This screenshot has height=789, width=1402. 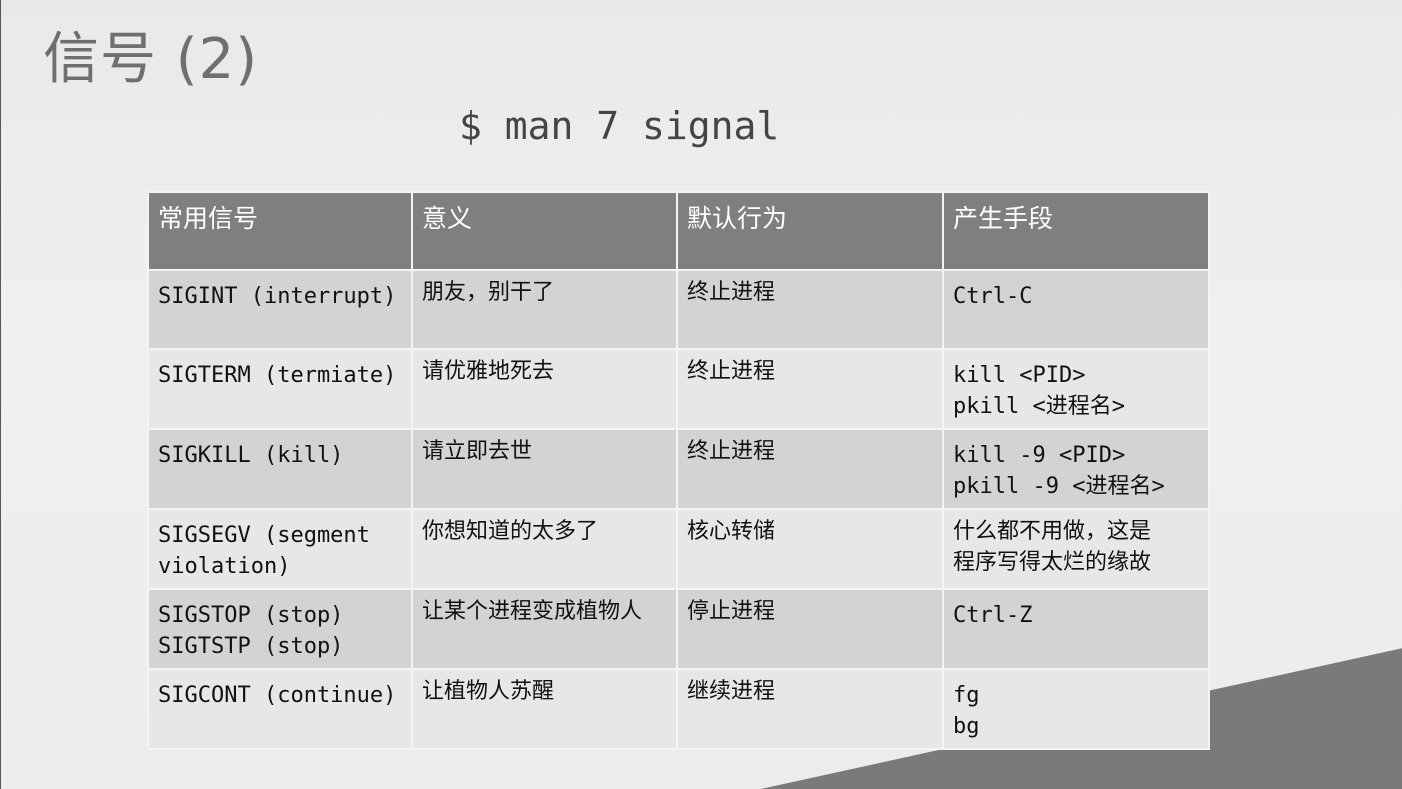 I want to click on trigger-cell: Ctrl-Z, so click(x=1076, y=629).